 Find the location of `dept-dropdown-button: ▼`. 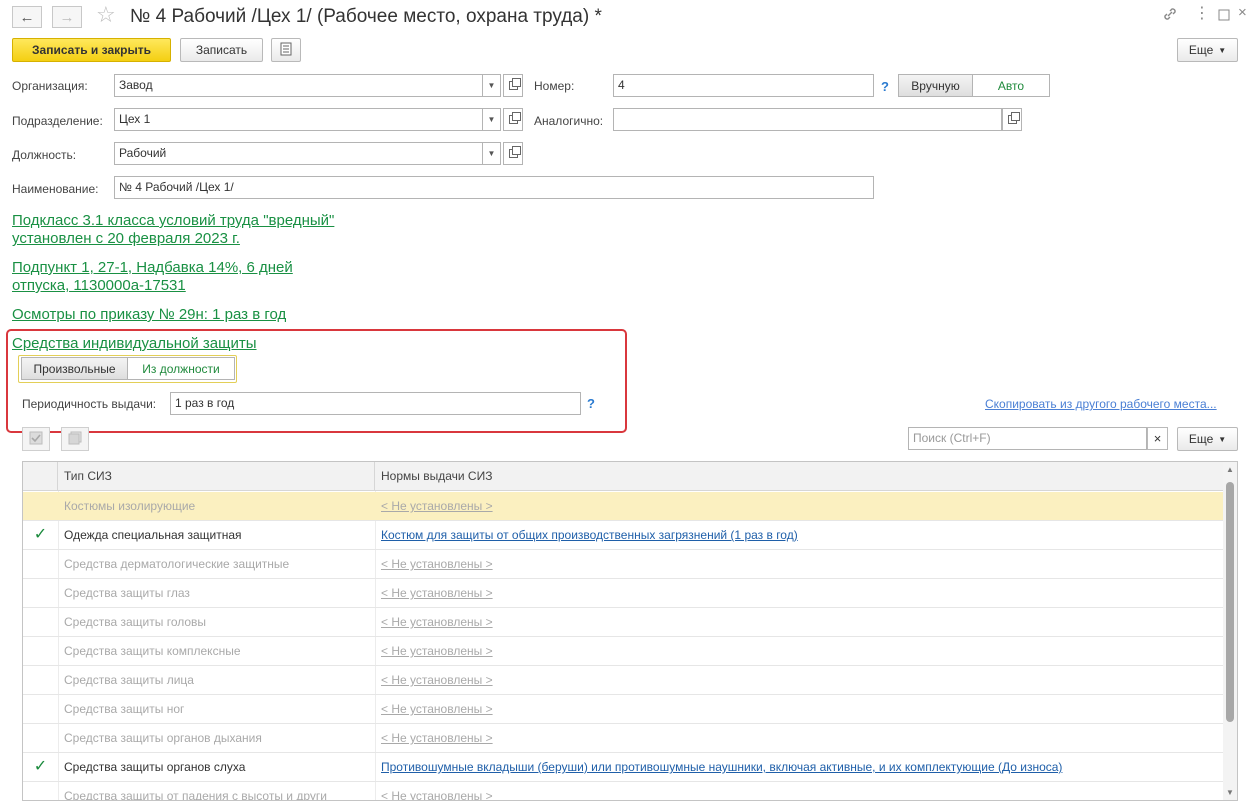

dept-dropdown-button: ▼ is located at coordinates (492, 119).